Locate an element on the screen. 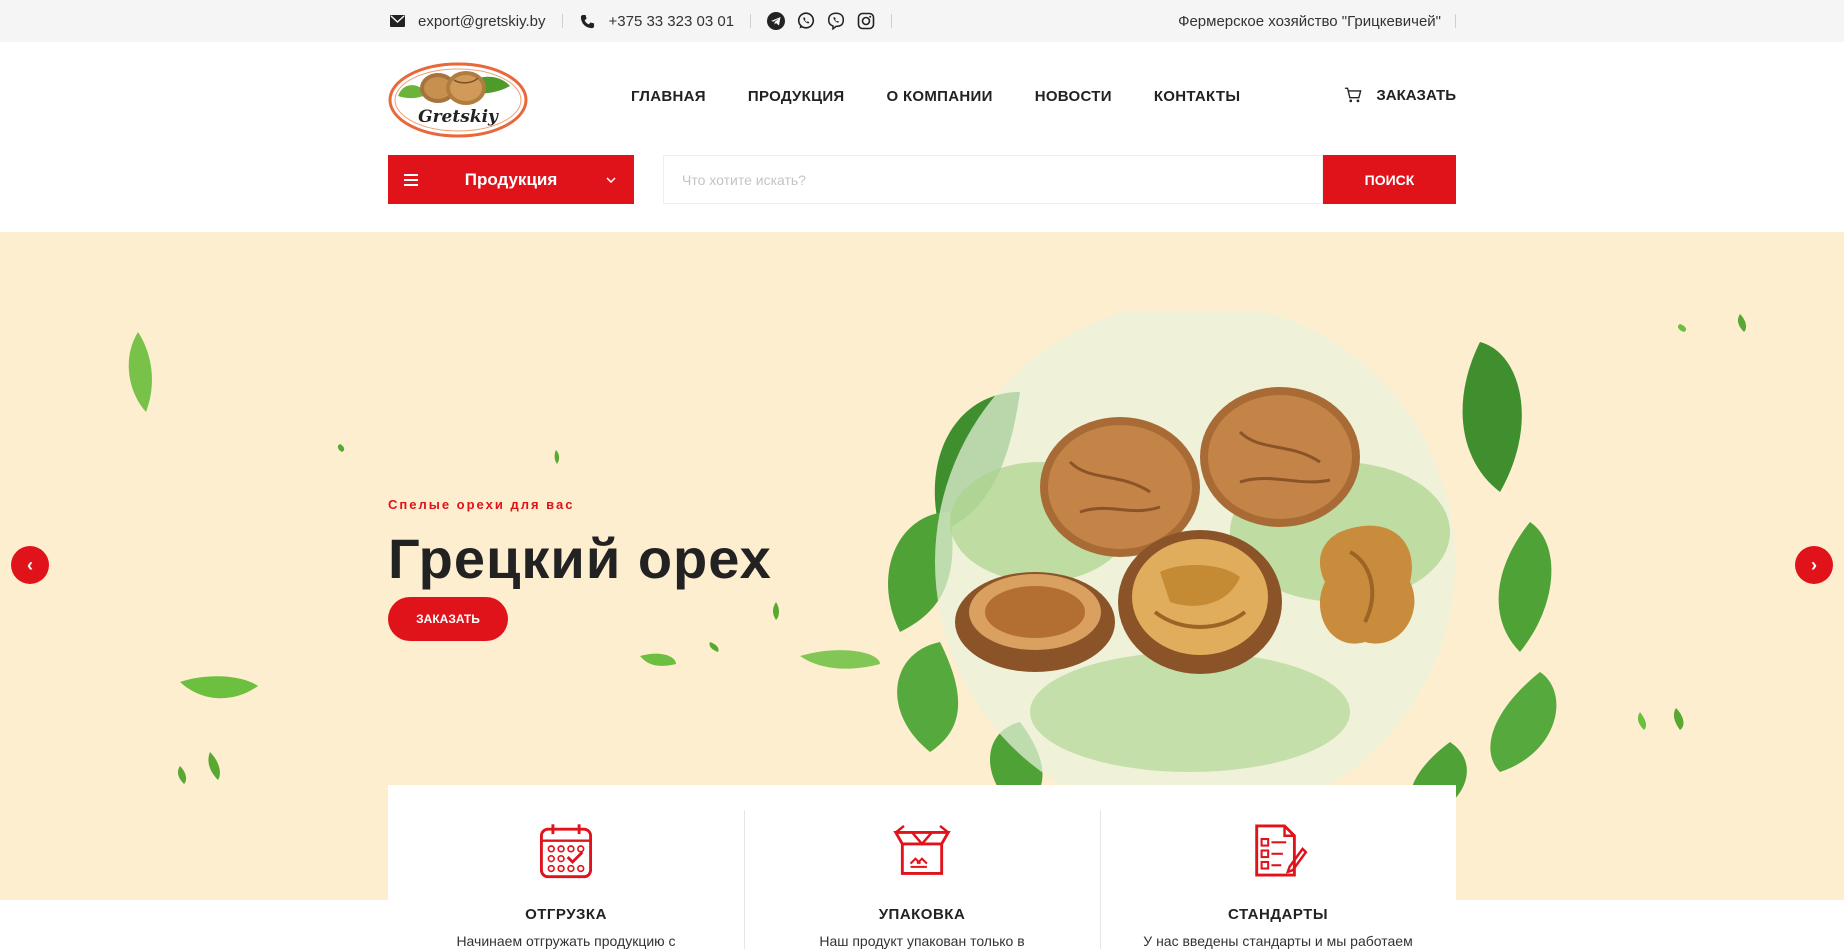  search-row: Продукция ПОИСК is located at coordinates (922, 179).